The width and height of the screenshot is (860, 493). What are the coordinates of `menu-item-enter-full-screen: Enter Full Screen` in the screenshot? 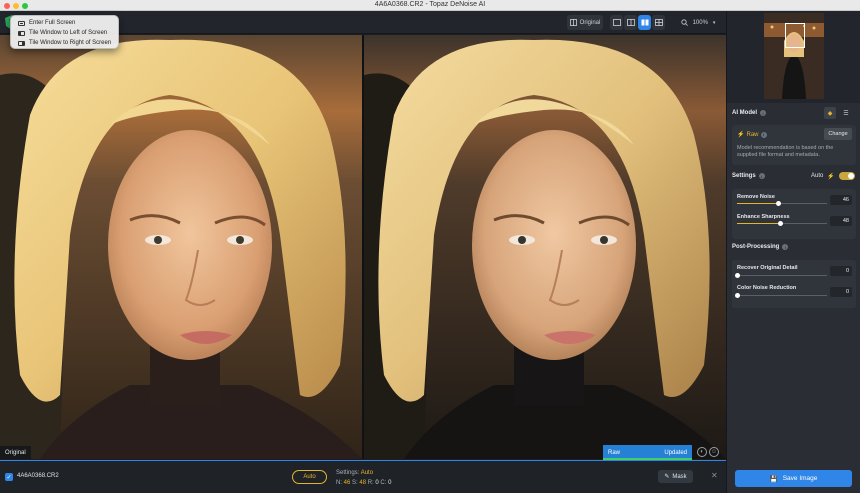 It's located at (64, 23).